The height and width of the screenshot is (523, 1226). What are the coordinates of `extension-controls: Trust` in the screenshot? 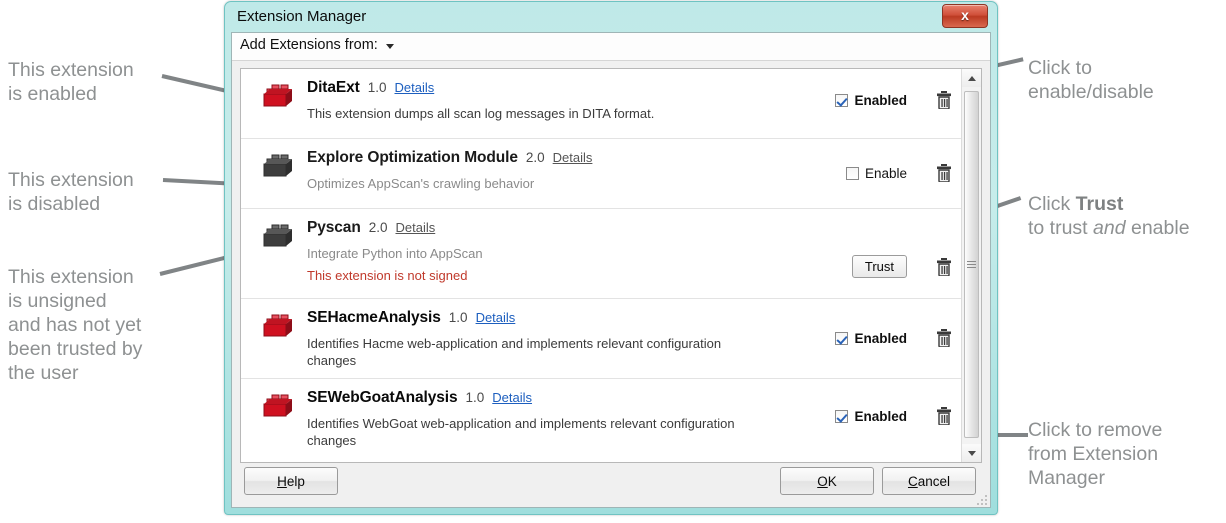 It's located at (901, 266).